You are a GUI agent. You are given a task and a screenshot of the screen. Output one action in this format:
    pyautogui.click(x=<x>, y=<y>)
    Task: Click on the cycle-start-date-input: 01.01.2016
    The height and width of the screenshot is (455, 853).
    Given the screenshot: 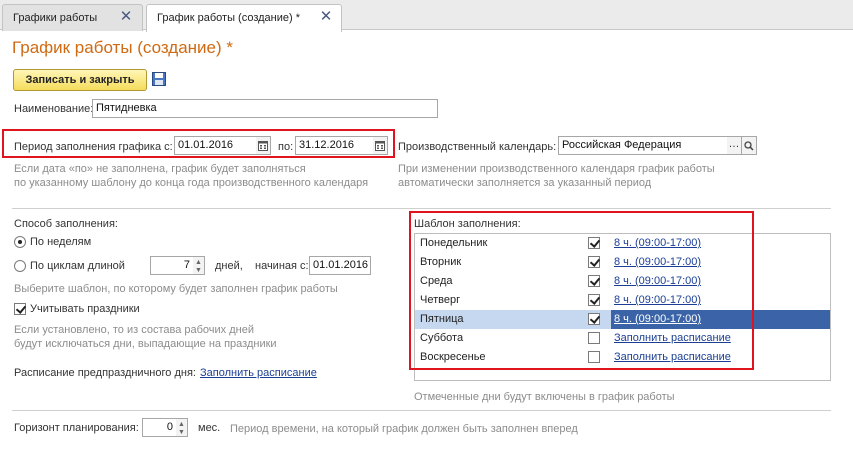 What is the action you would take?
    pyautogui.click(x=340, y=265)
    